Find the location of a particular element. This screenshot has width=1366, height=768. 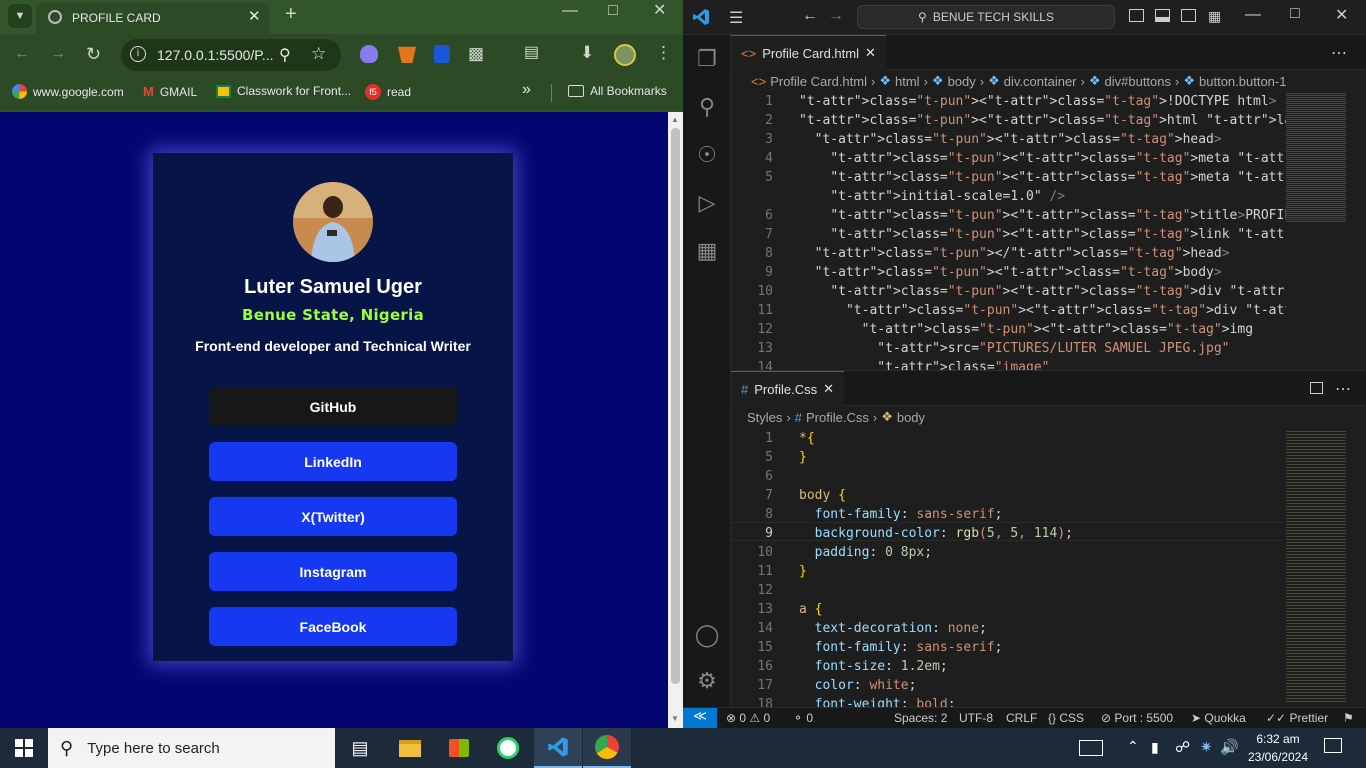

linkedin-button: LinkedIn is located at coordinates (333, 461).